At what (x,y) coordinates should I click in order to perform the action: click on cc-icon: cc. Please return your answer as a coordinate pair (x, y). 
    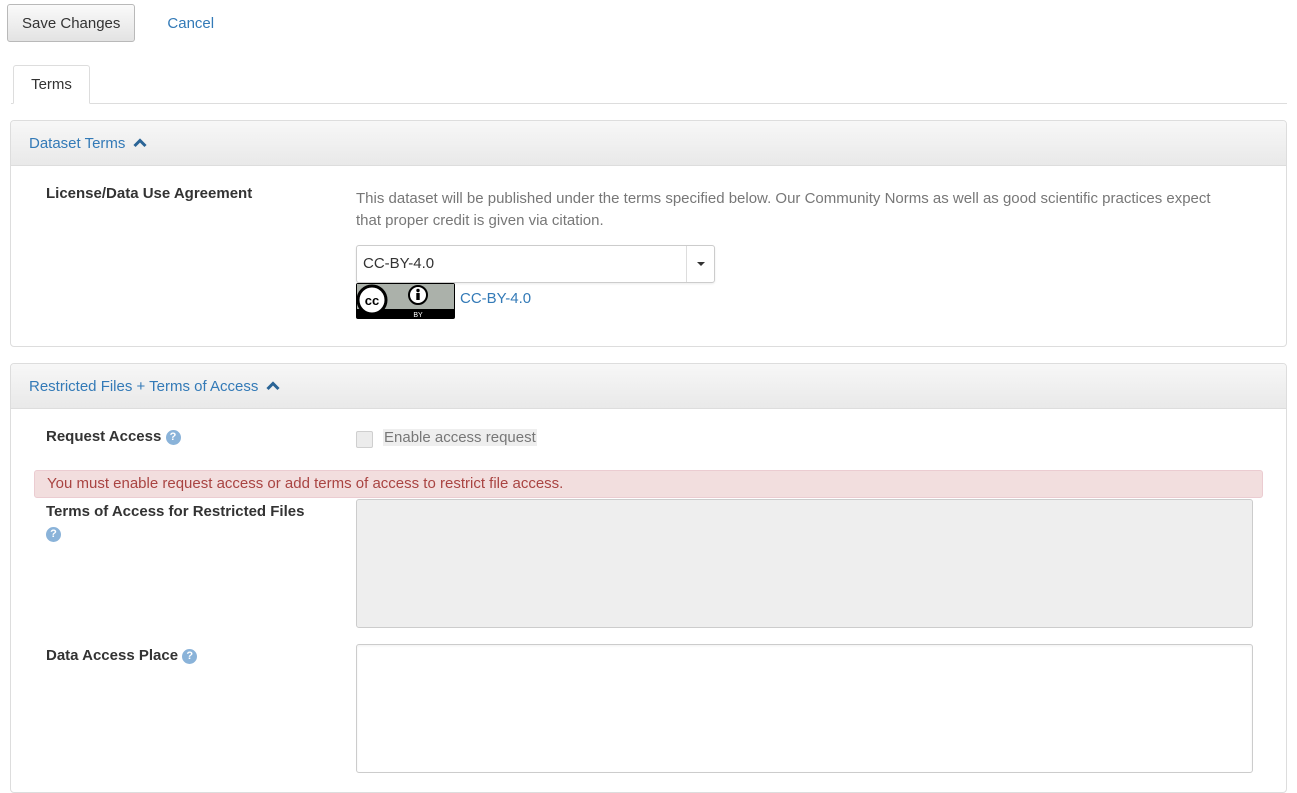
    Looking at the image, I should click on (372, 300).